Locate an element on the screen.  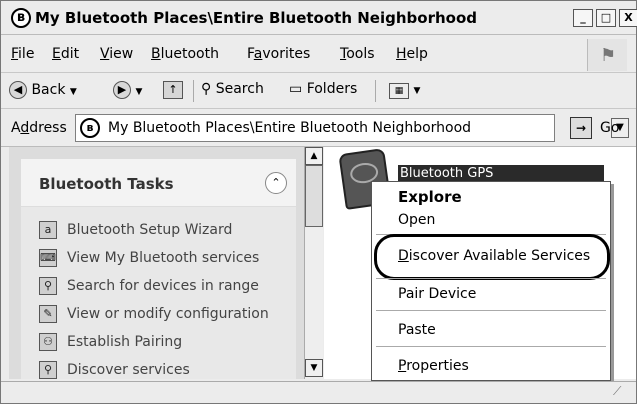
back-arrow-icon: ◀ is located at coordinates (18, 90).